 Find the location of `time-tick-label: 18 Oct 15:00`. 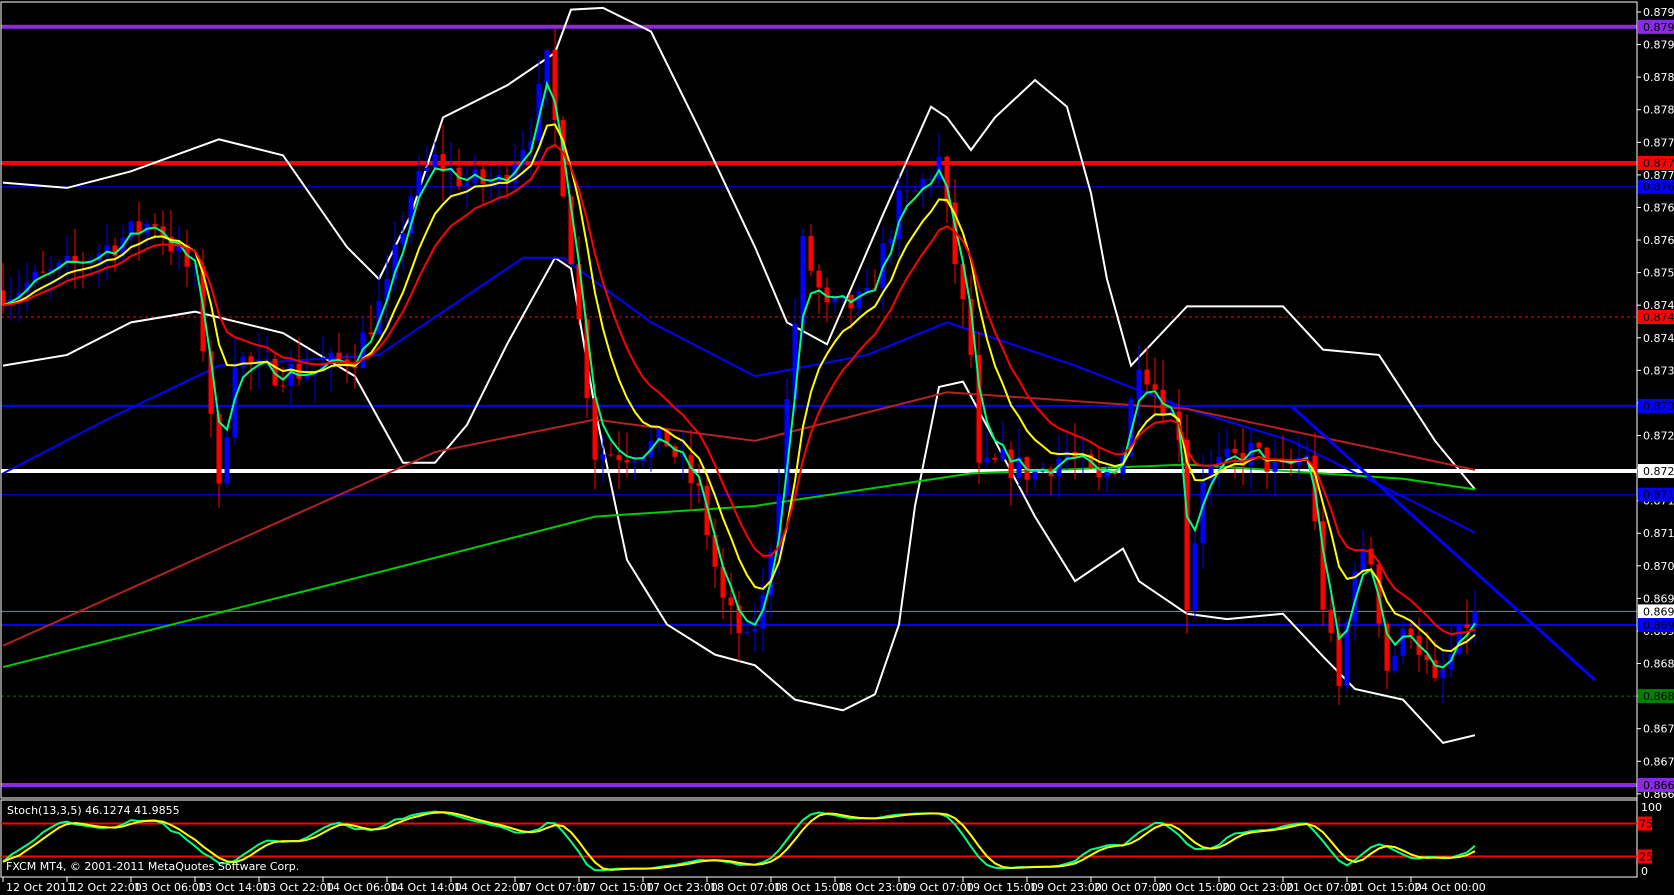

time-tick-label: 18 Oct 15:00 is located at coordinates (810, 887).